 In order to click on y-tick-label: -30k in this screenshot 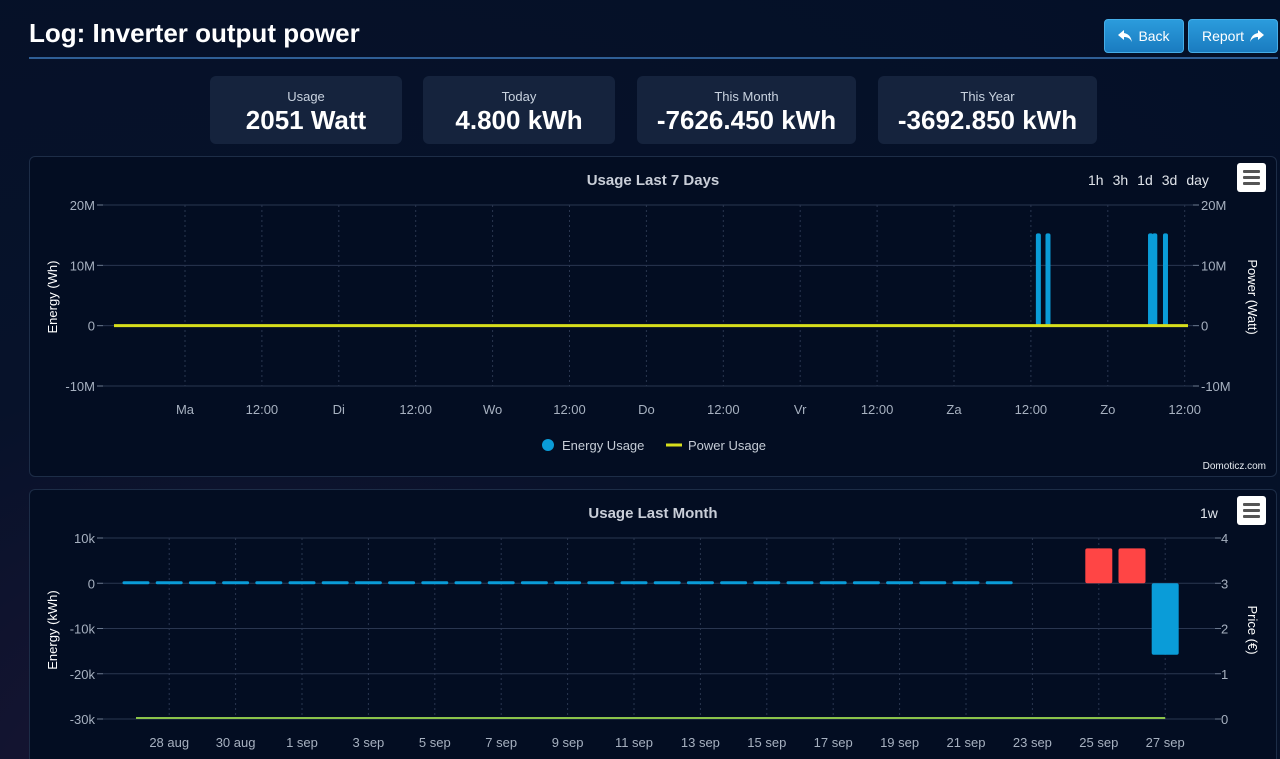, I will do `click(83, 719)`.